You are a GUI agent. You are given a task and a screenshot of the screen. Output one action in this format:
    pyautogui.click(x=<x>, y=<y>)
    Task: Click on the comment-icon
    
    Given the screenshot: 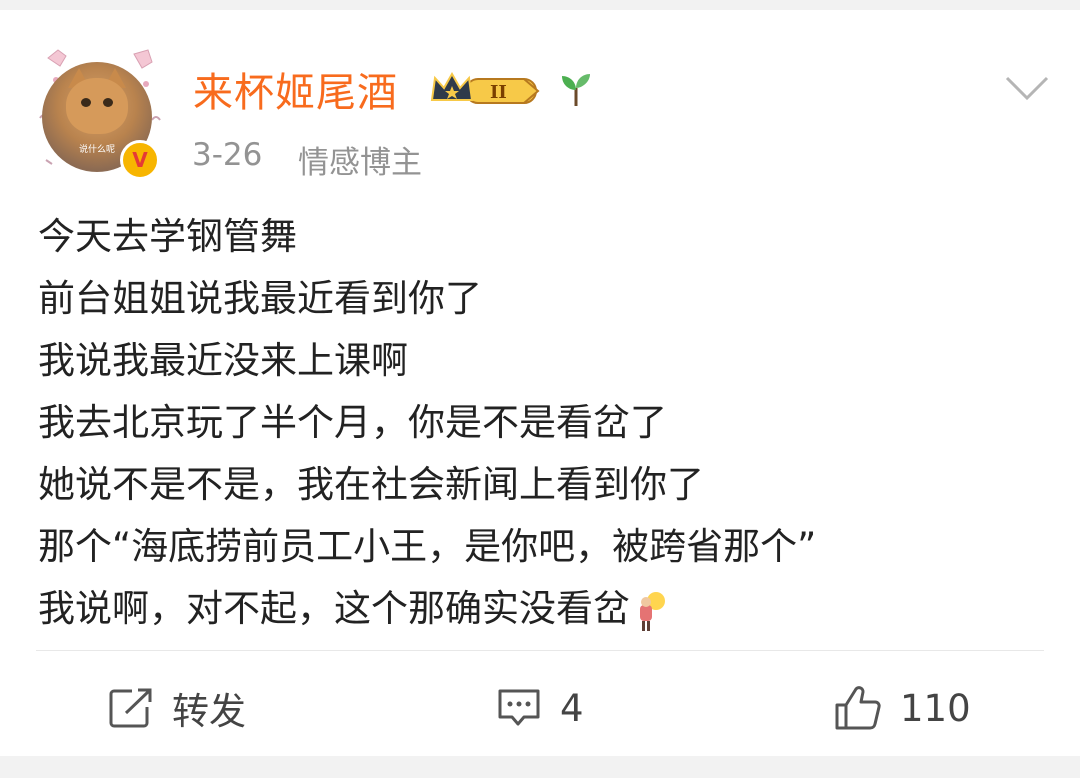 What is the action you would take?
    pyautogui.click(x=519, y=707)
    